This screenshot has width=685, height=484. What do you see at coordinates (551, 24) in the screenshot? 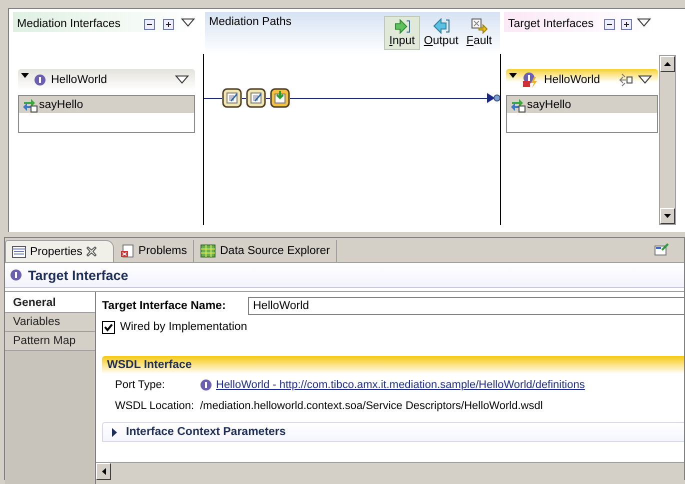
I see `section-title: Target Interfaces` at bounding box center [551, 24].